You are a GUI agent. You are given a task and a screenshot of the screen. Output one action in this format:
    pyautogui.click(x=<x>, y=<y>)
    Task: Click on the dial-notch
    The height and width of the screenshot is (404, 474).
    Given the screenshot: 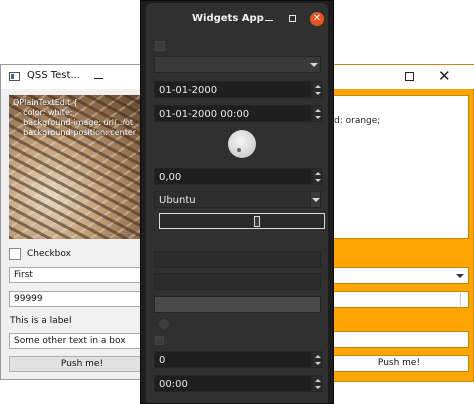 What is the action you would take?
    pyautogui.click(x=239, y=150)
    